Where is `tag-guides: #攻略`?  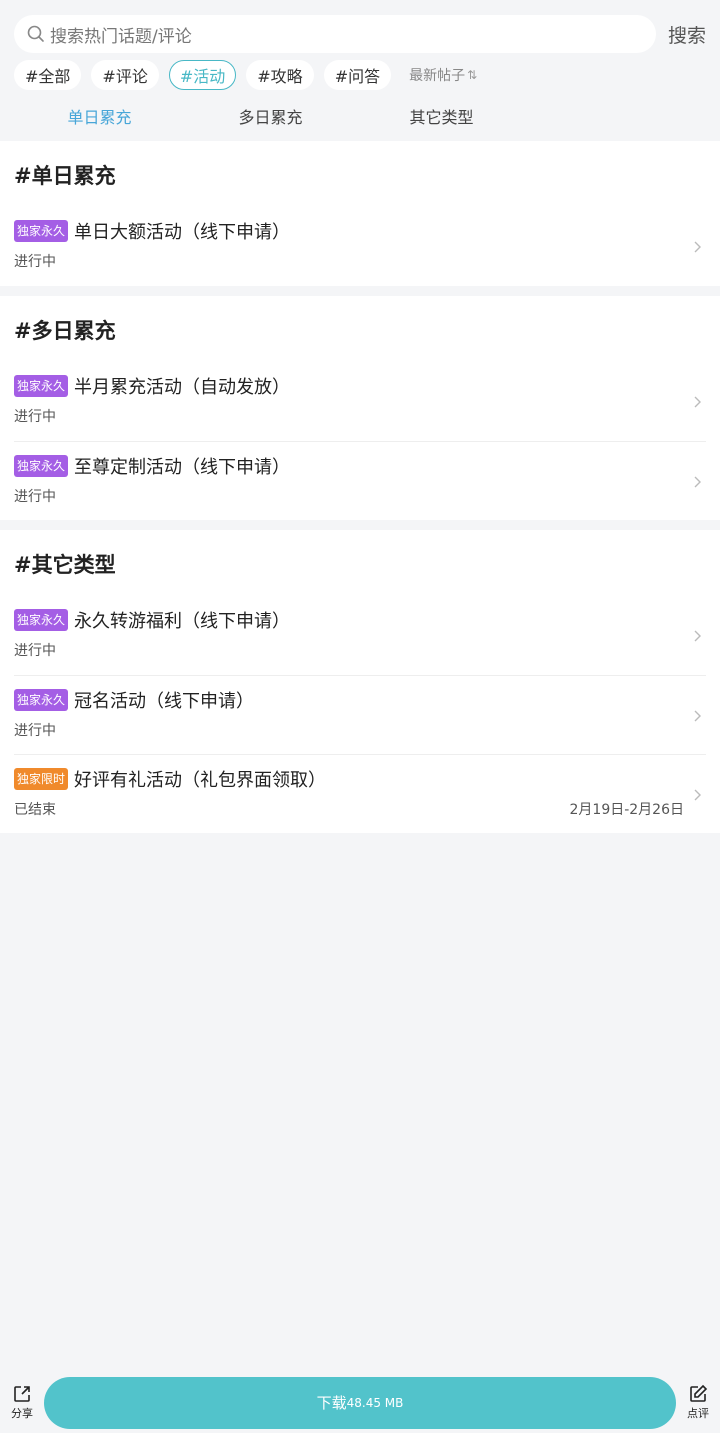 tag-guides: #攻略 is located at coordinates (280, 75).